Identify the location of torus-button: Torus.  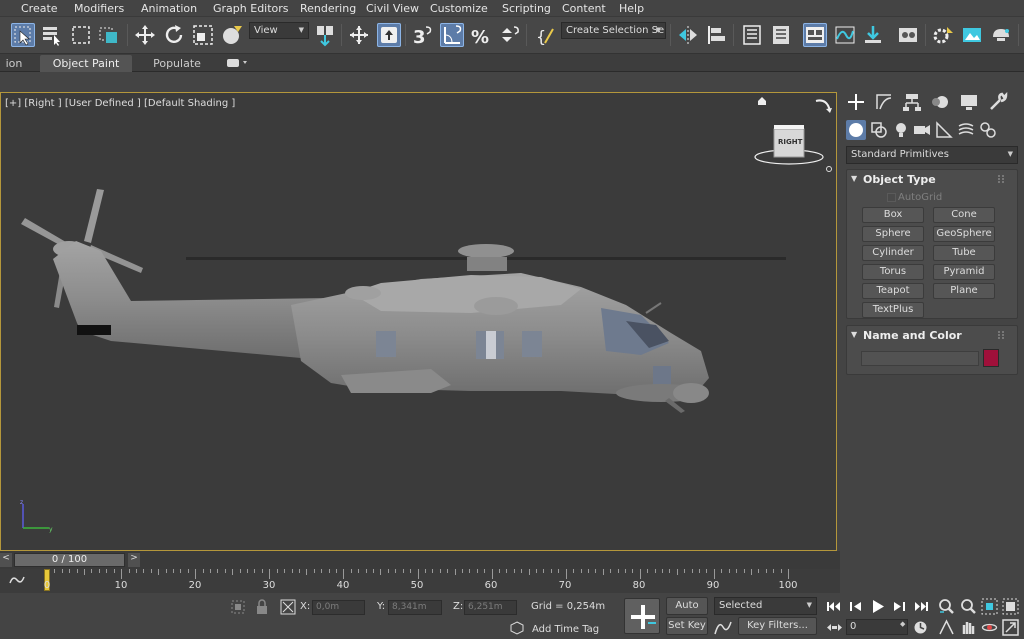
(893, 272).